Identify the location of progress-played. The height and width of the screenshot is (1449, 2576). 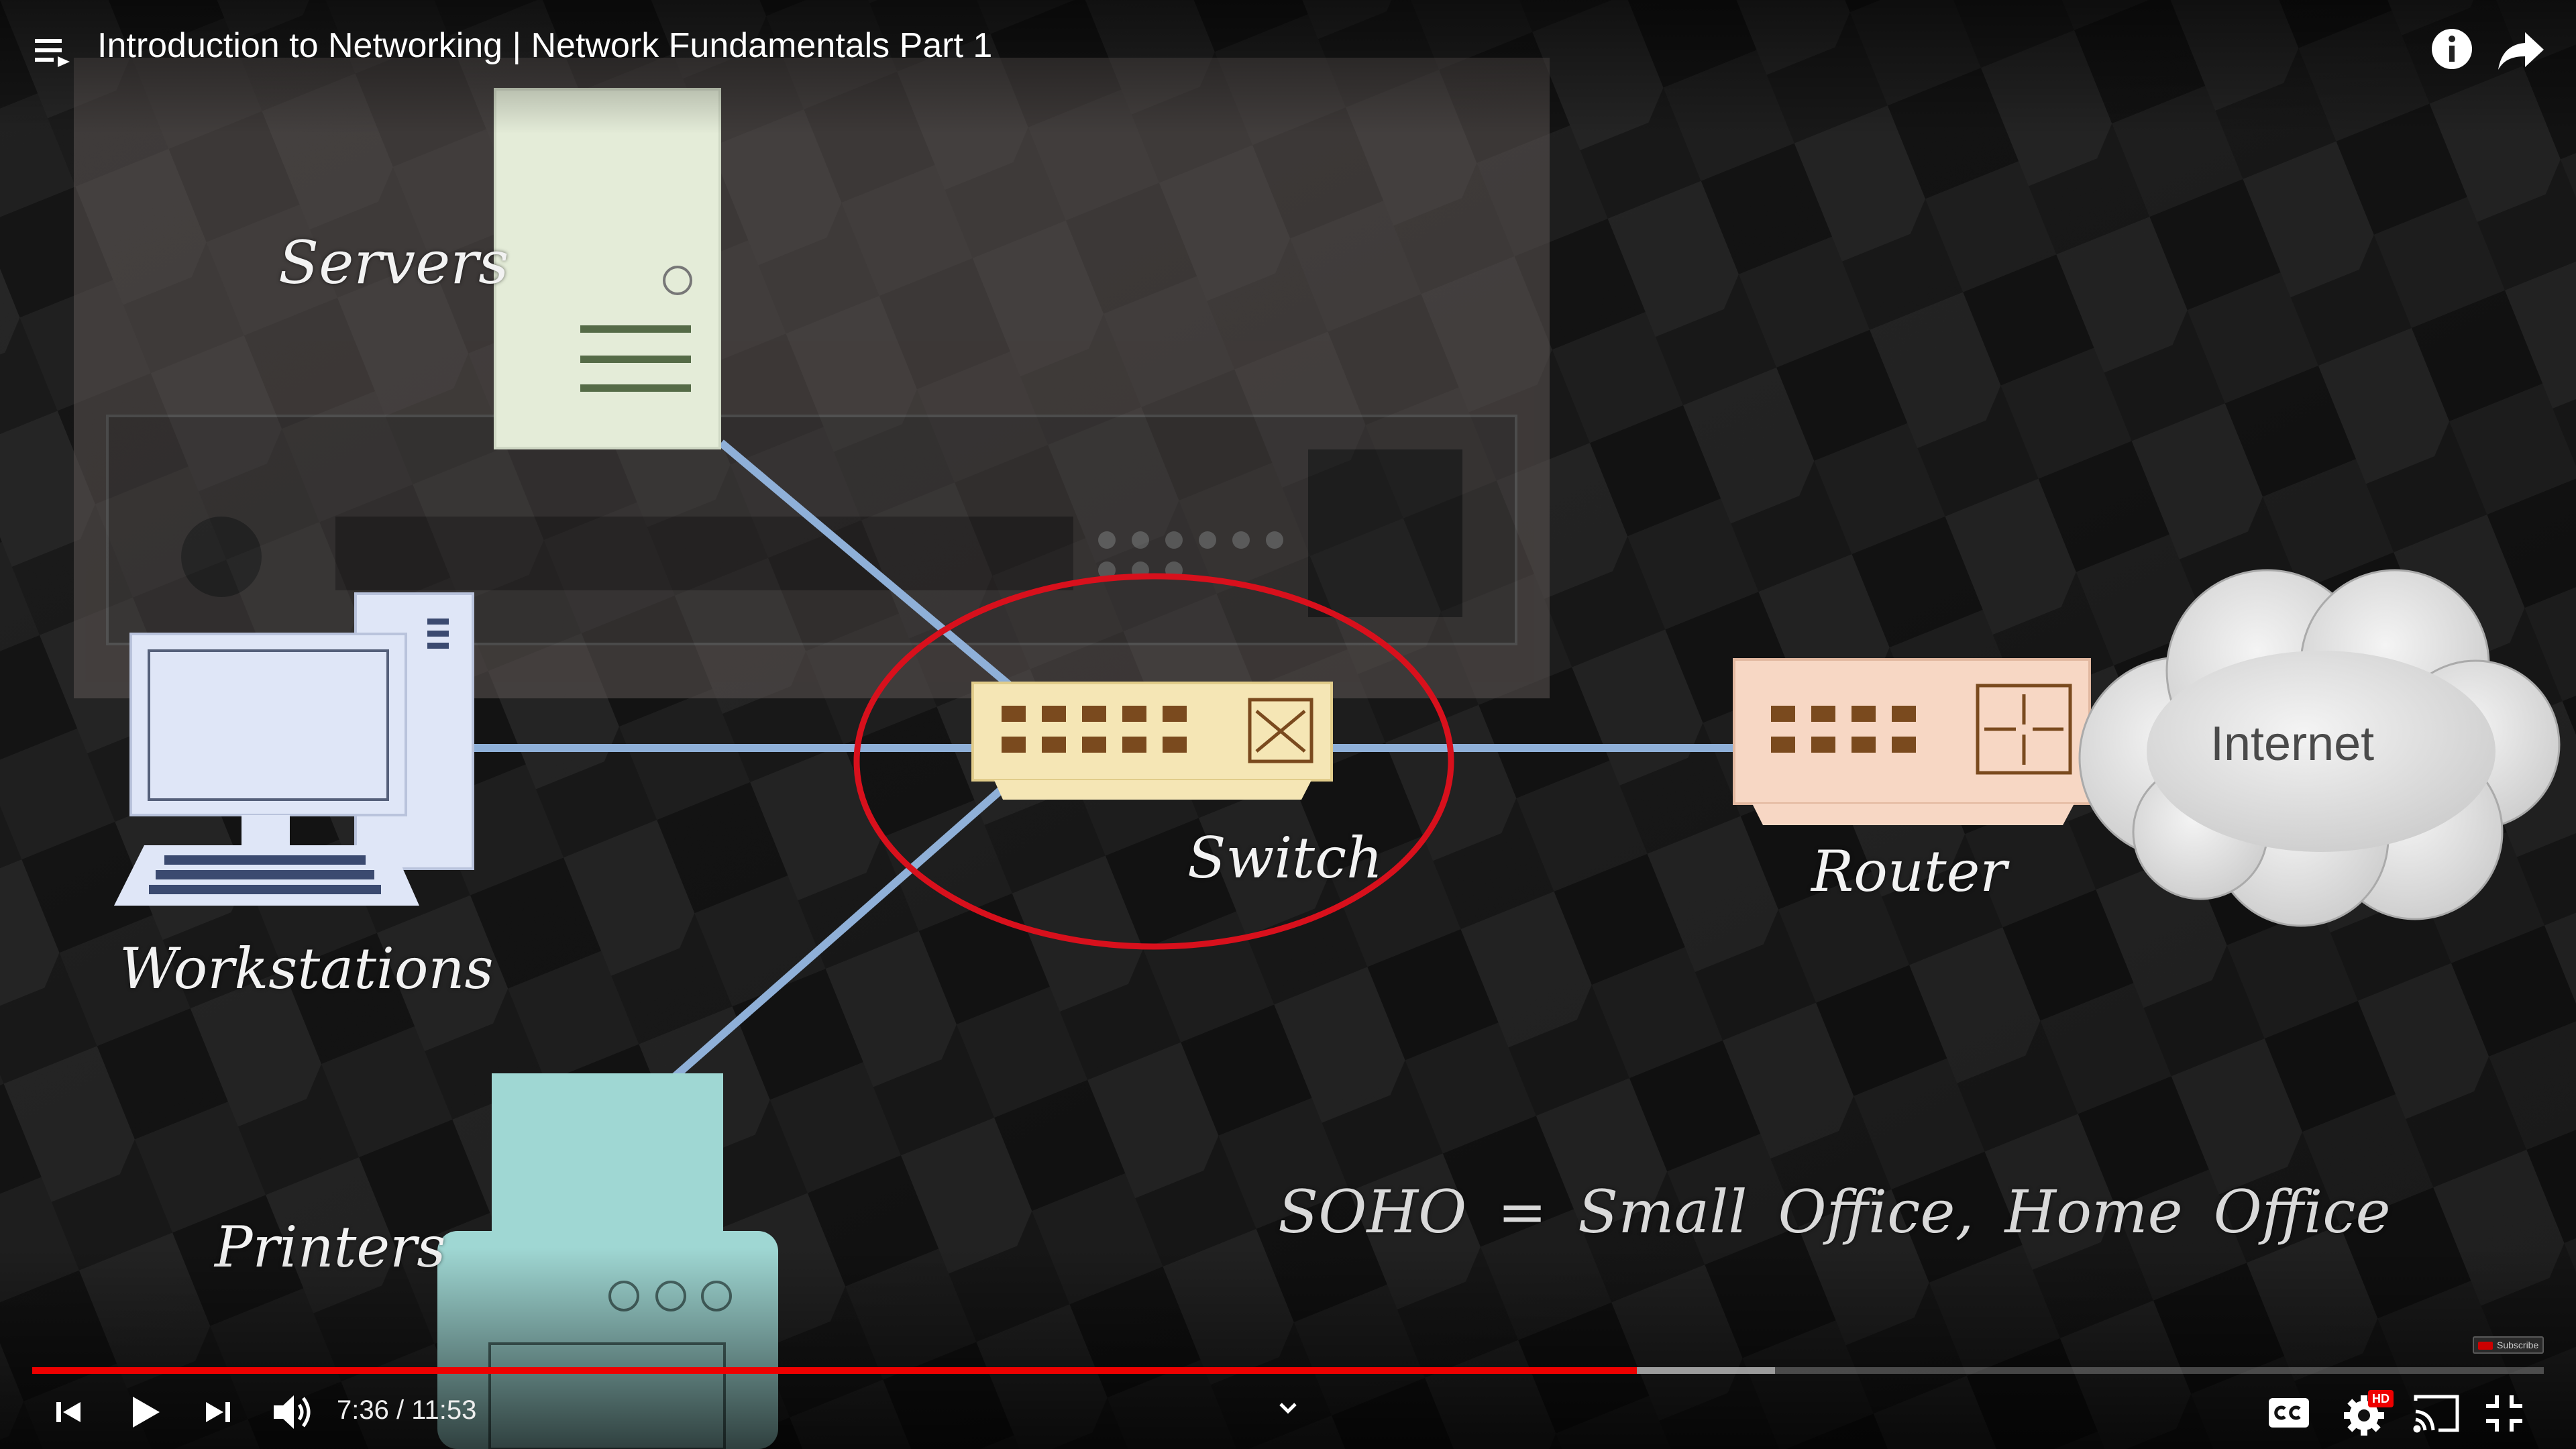
(835, 1370).